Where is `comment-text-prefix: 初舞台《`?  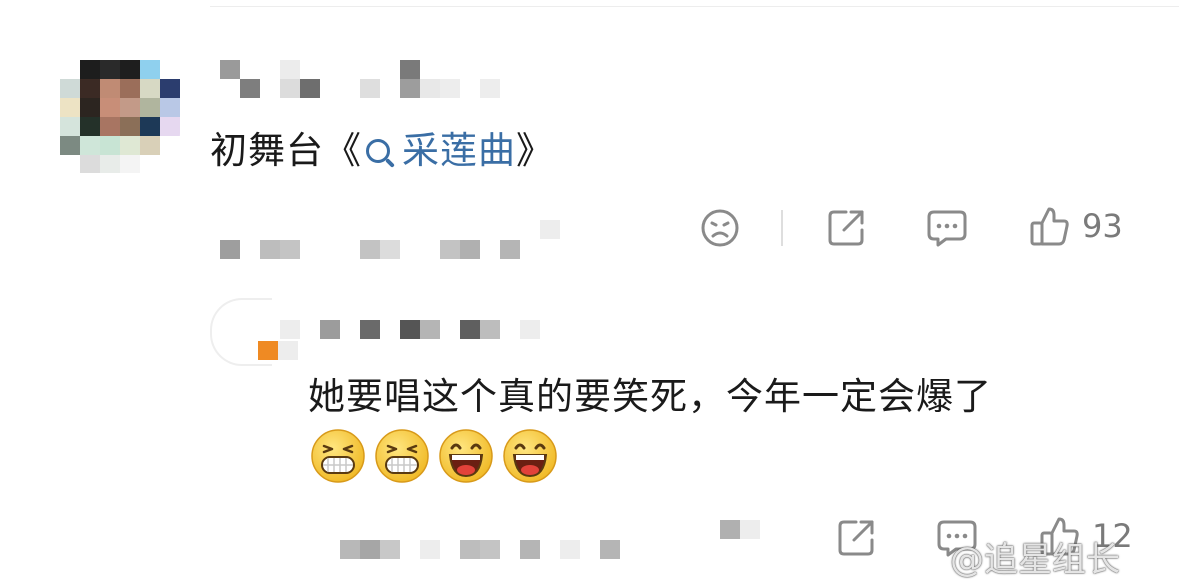 comment-text-prefix: 初舞台《 is located at coordinates (286, 150).